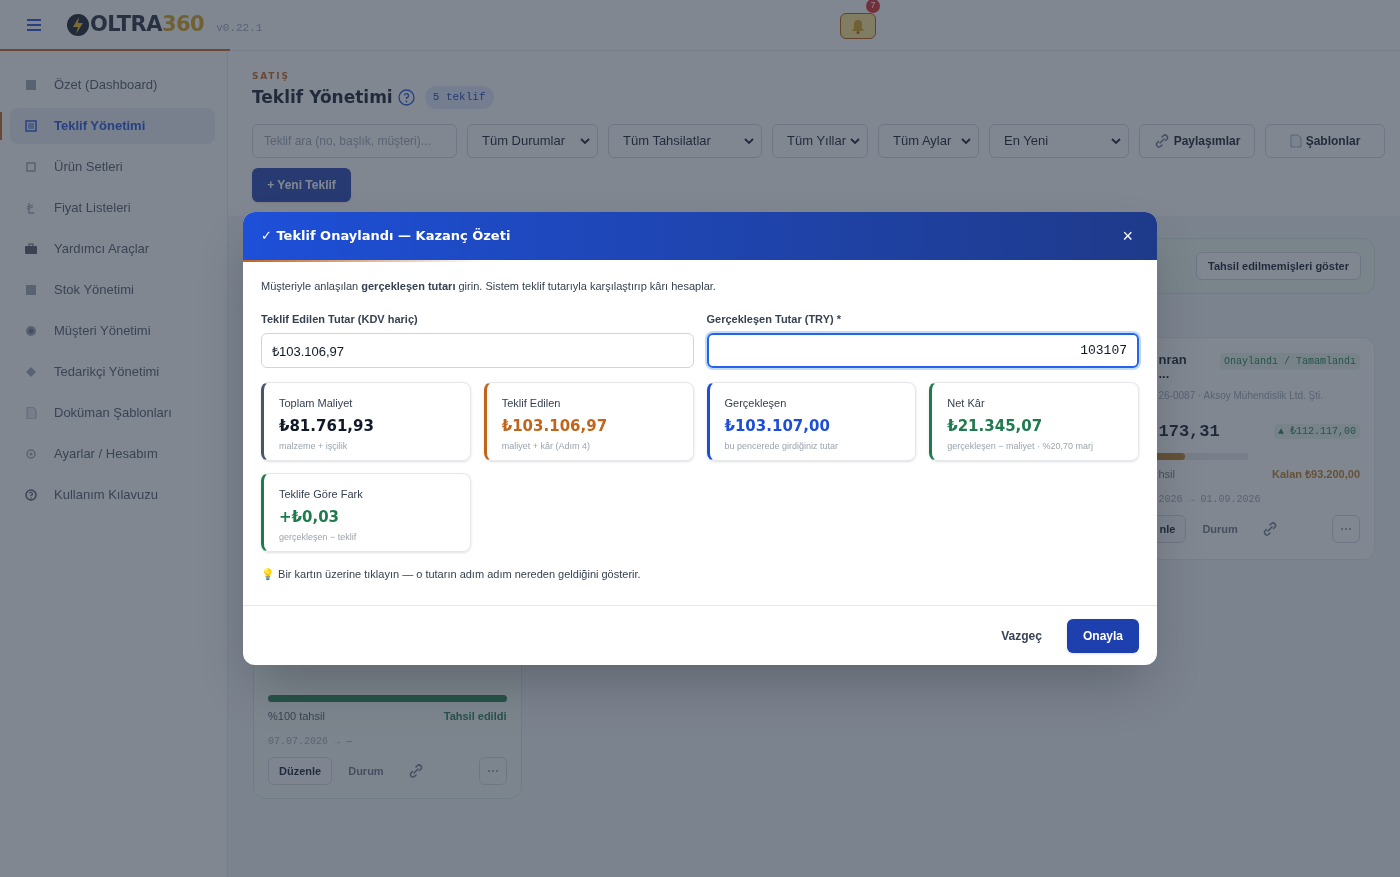  Describe the element at coordinates (366, 512) in the screenshot. I see `stat-card: Teklife Göre Fark +₺0,03 gerçekleşen − teklif` at that location.